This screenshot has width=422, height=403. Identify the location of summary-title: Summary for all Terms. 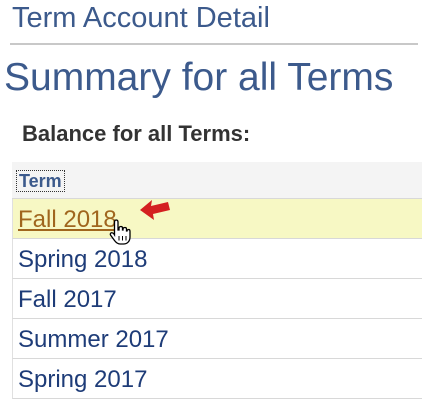
(199, 77).